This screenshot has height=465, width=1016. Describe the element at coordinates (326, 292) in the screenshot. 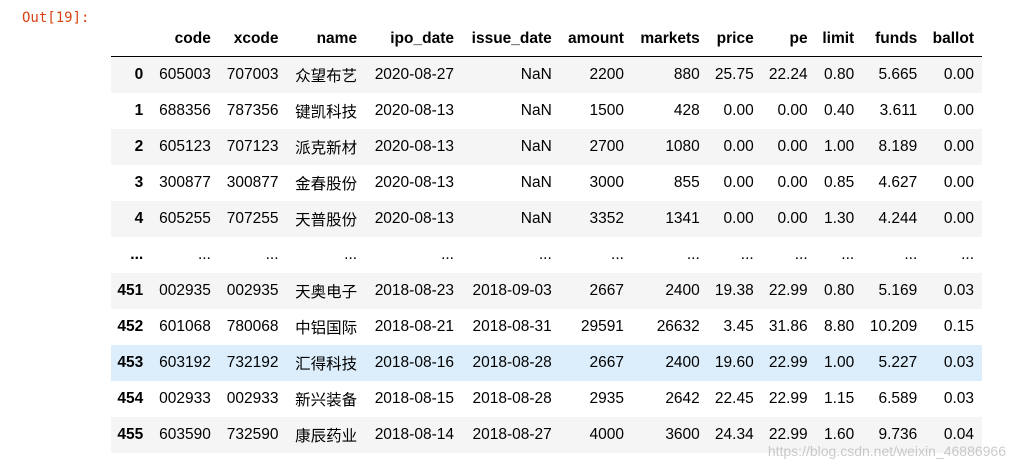

I see `table-cell: 天奥电子` at that location.